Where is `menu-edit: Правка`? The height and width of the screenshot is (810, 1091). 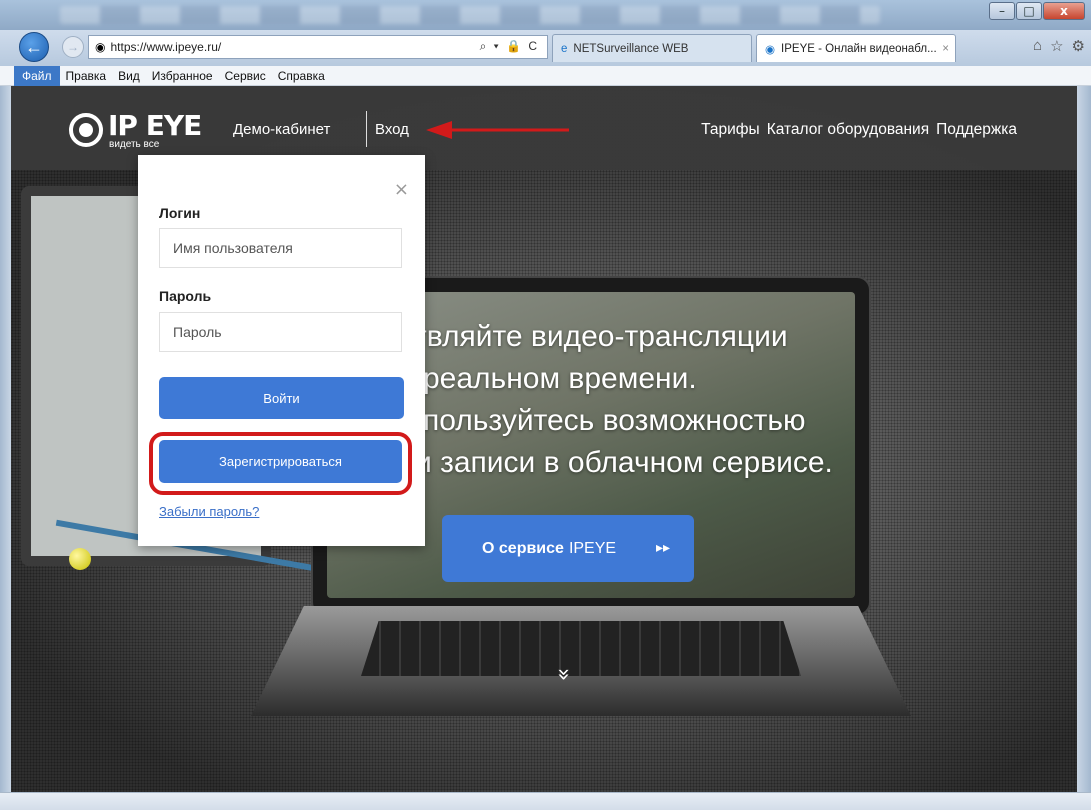
menu-edit: Правка is located at coordinates (86, 76).